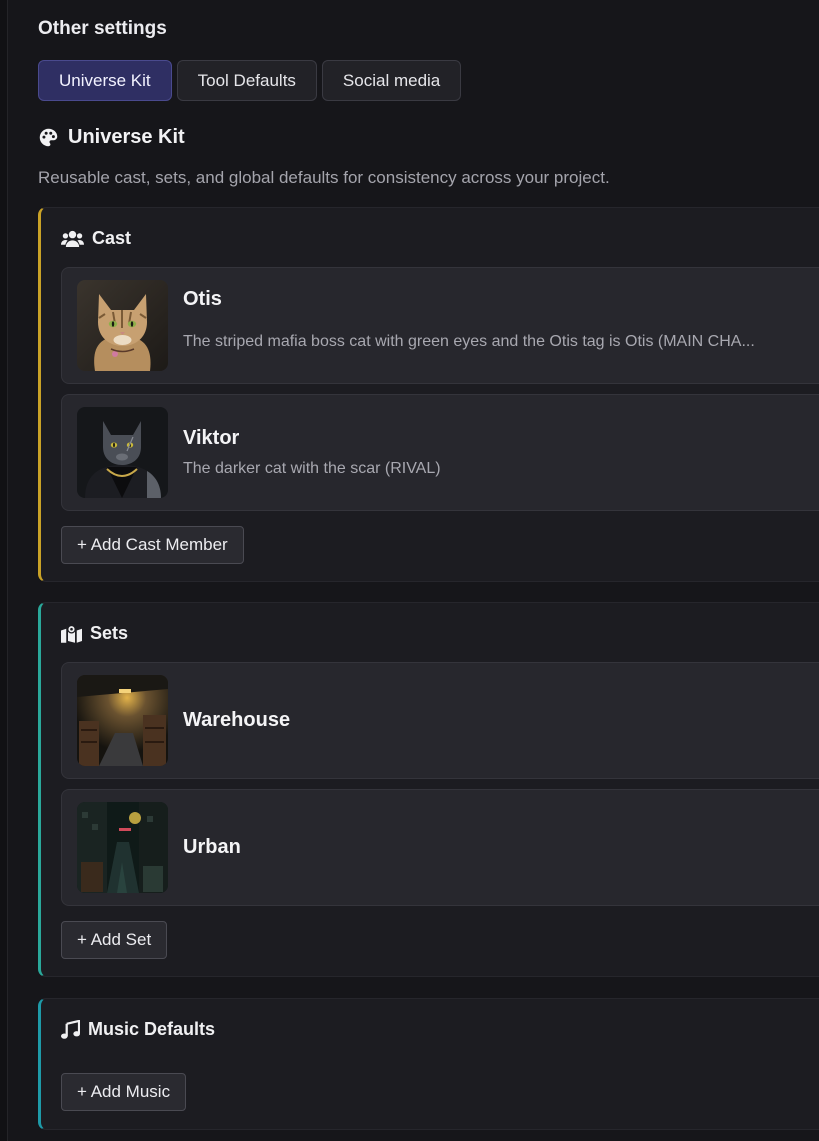  Describe the element at coordinates (102, 28) in the screenshot. I see `page-title: Other settings` at that location.